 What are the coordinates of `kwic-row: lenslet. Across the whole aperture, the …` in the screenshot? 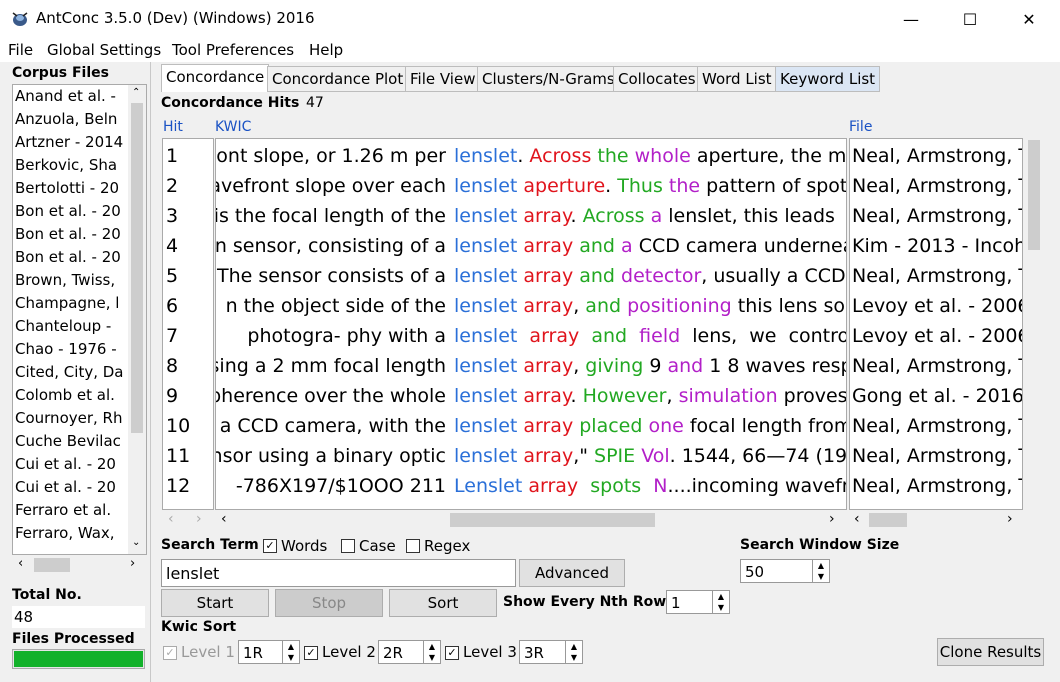 It's located at (650, 156).